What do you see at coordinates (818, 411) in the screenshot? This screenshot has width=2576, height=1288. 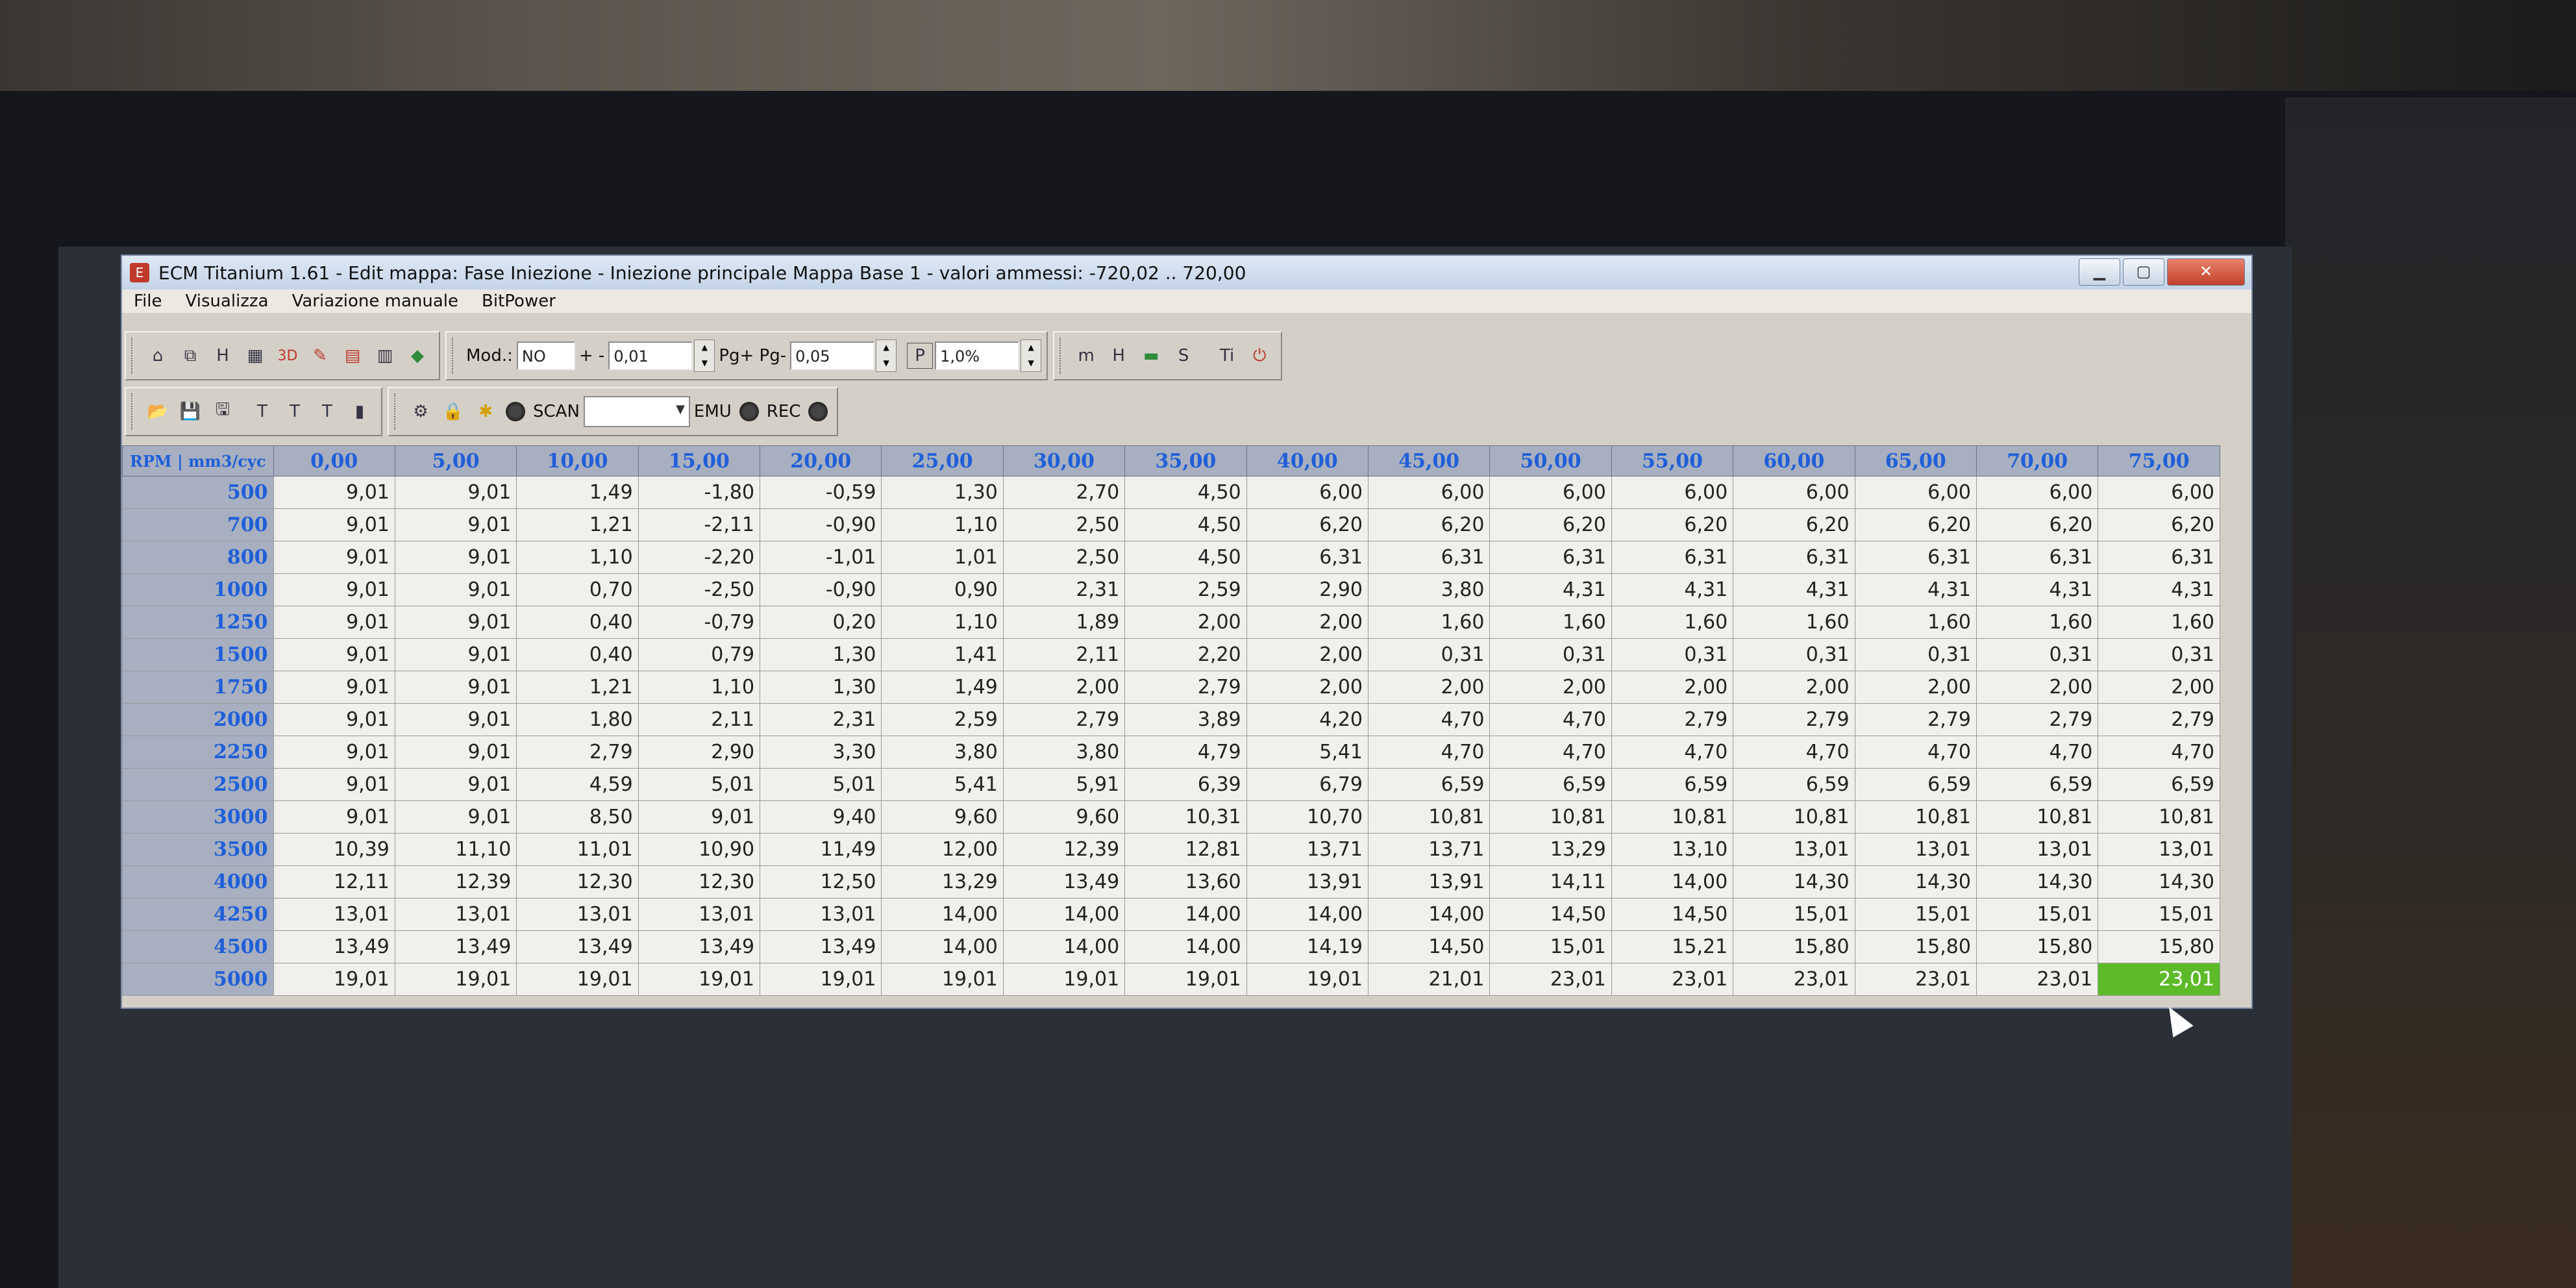 I see `rec-led-icon` at bounding box center [818, 411].